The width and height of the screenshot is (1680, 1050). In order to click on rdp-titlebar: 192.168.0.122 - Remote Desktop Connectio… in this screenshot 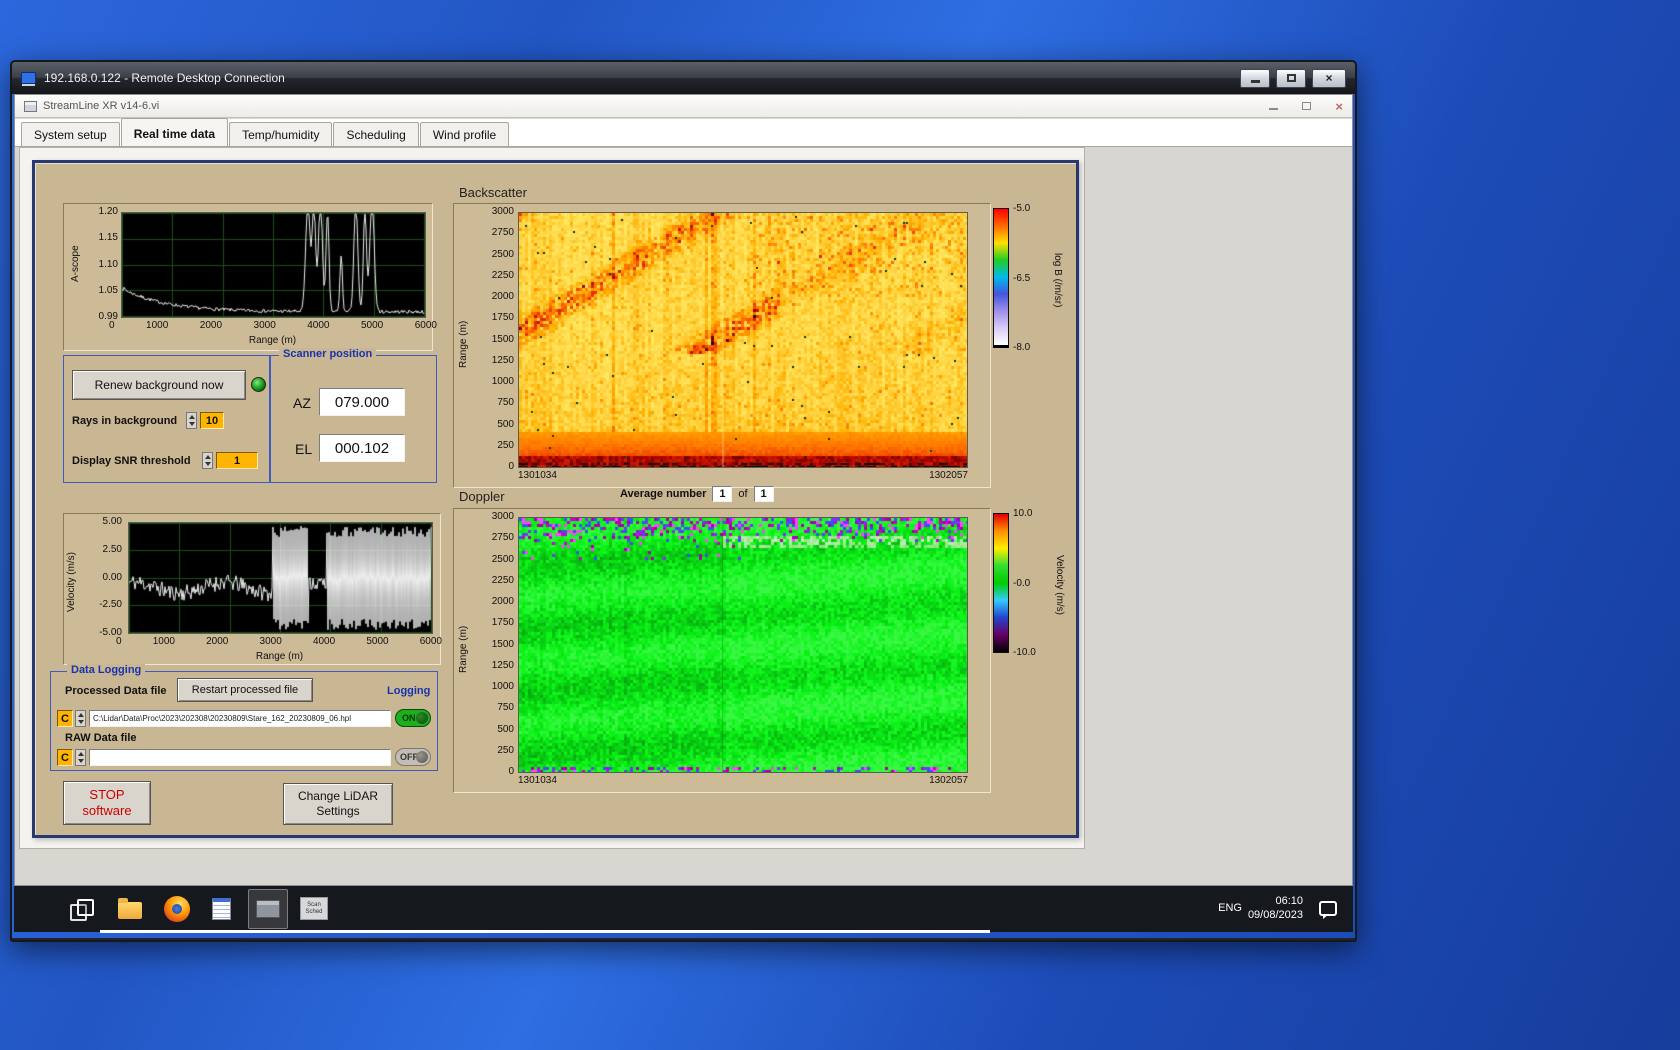, I will do `click(683, 78)`.